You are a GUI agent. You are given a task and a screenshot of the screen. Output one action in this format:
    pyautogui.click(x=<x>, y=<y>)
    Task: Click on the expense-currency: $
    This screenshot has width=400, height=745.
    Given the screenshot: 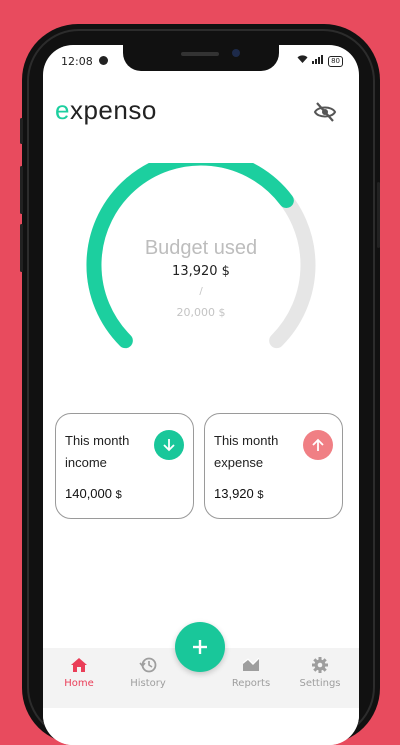 What is the action you would take?
    pyautogui.click(x=260, y=495)
    